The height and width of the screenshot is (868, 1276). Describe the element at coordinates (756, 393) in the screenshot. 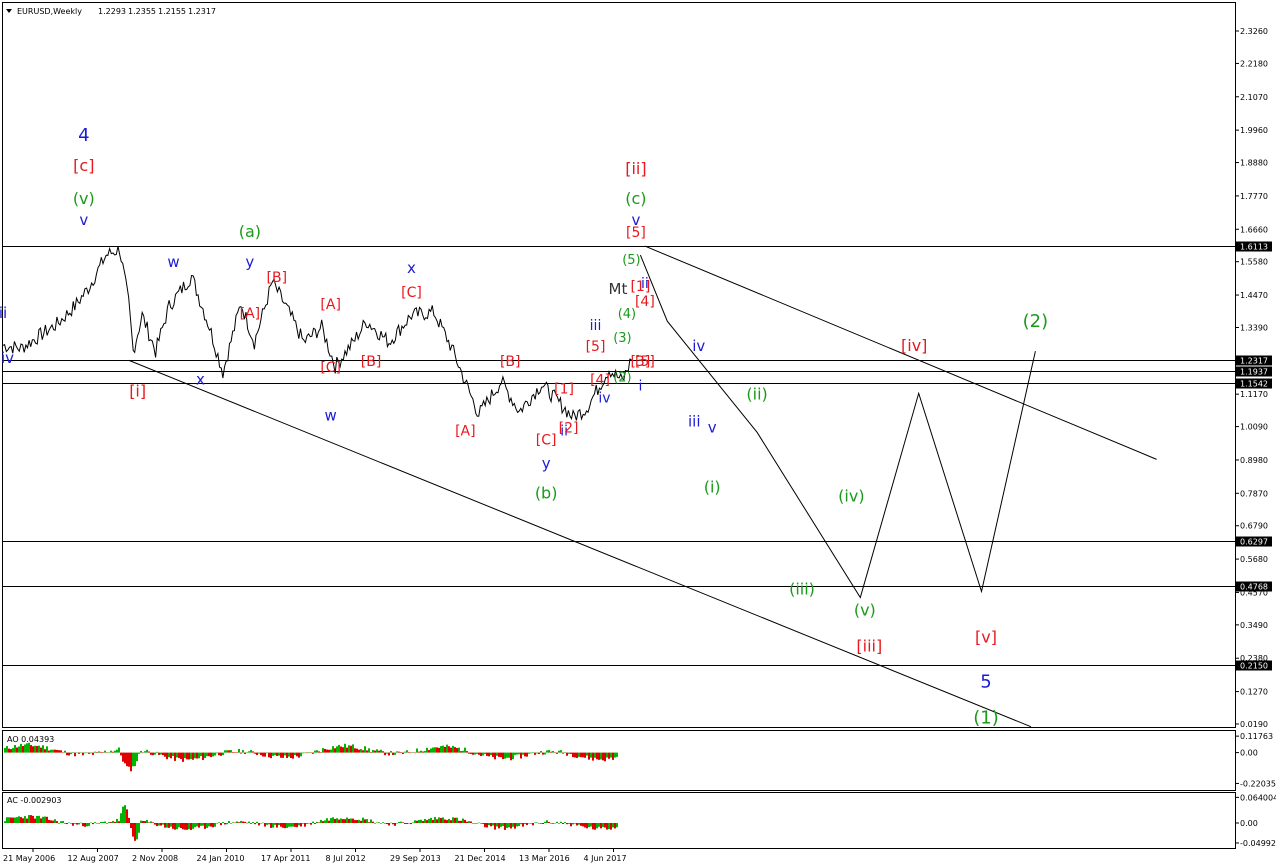

I see `wave-label: (ii)` at that location.